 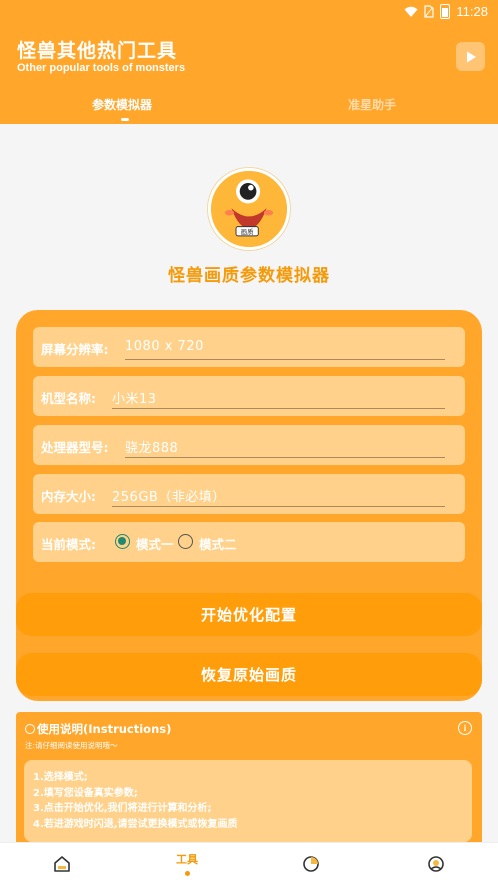 What do you see at coordinates (278, 494) in the screenshot?
I see `memory-input: 256GB（非必填）` at bounding box center [278, 494].